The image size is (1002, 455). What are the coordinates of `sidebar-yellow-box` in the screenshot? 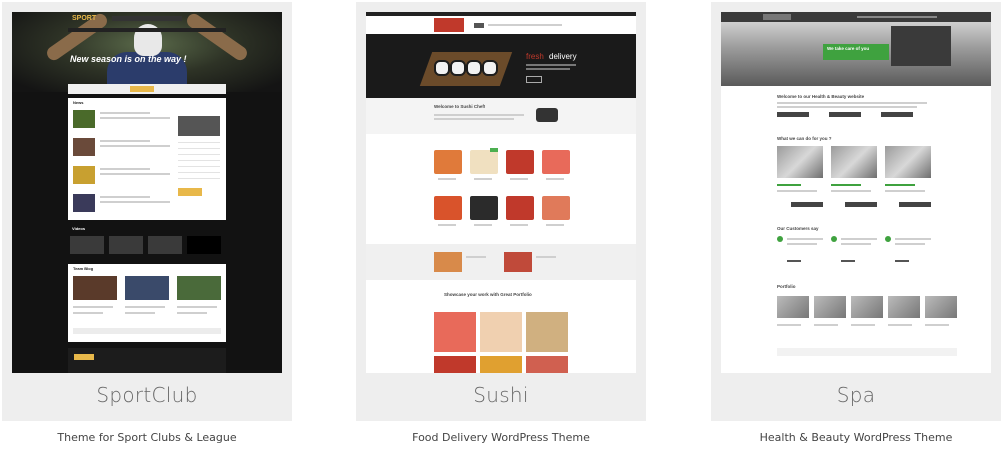 It's located at (190, 192).